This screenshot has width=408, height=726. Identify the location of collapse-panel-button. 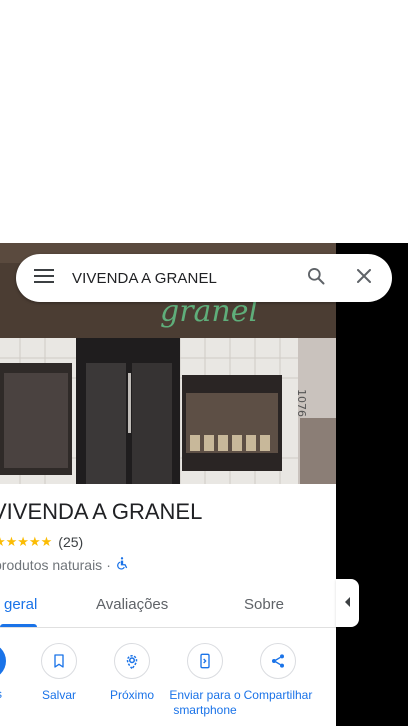
(347, 603).